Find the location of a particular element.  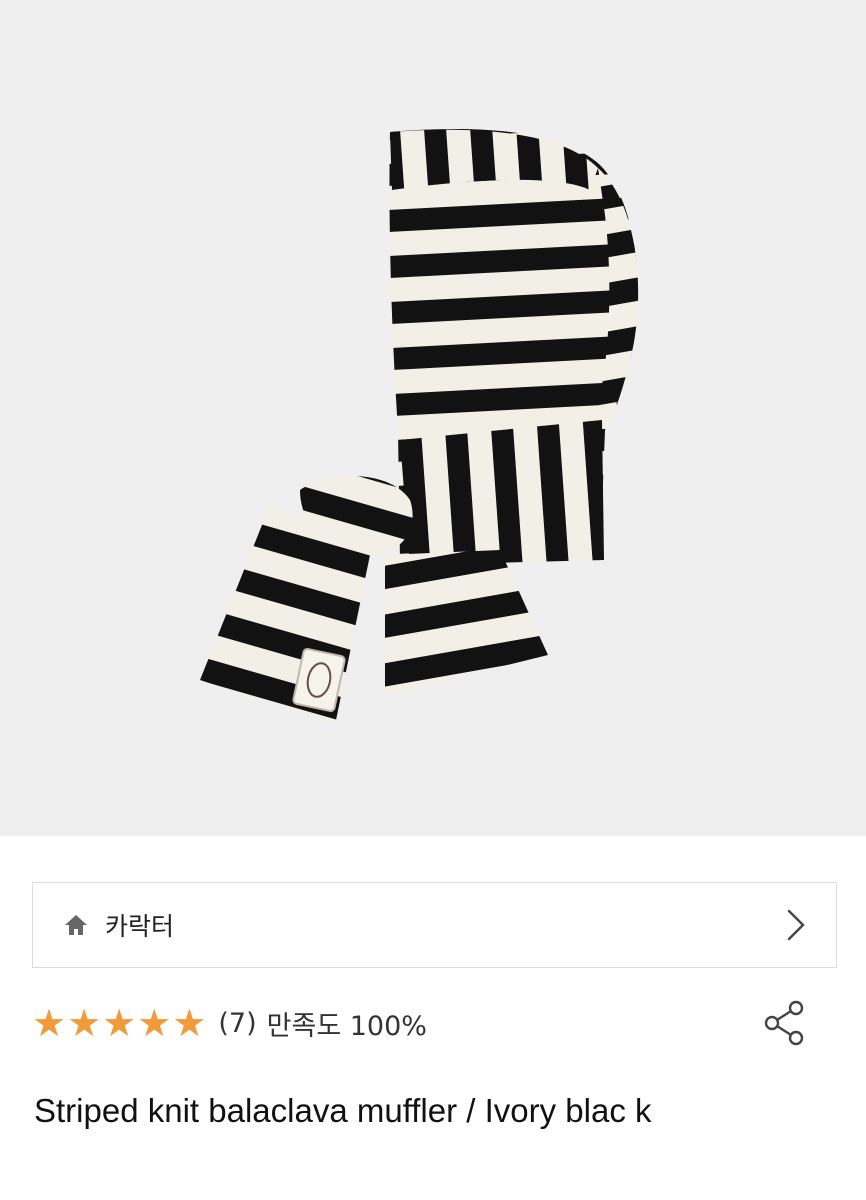

rating-row: ★ ★ ★ ★ ★ (7) 만족도 100% is located at coordinates (434, 1023).